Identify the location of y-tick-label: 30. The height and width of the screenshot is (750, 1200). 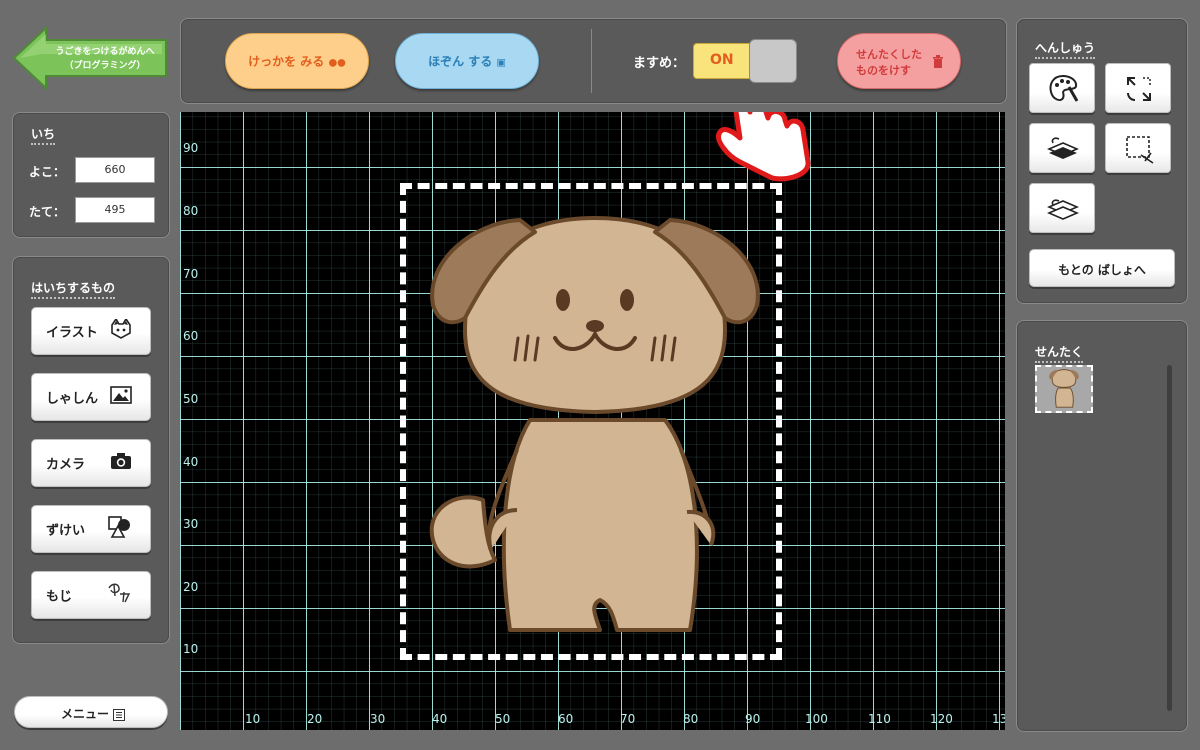
(191, 524).